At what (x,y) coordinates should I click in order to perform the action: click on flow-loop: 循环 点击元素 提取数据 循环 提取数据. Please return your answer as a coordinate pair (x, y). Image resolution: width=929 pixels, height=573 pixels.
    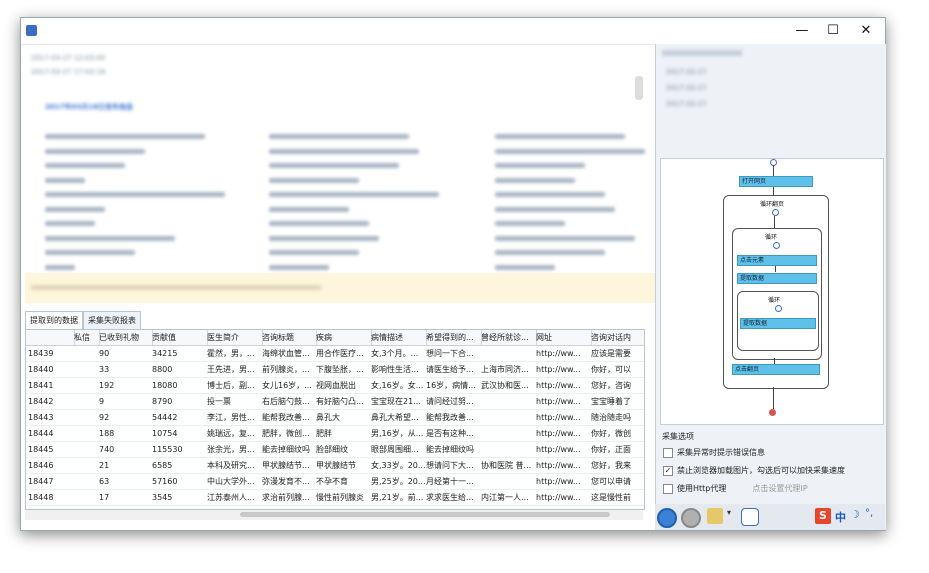
    Looking at the image, I should click on (777, 294).